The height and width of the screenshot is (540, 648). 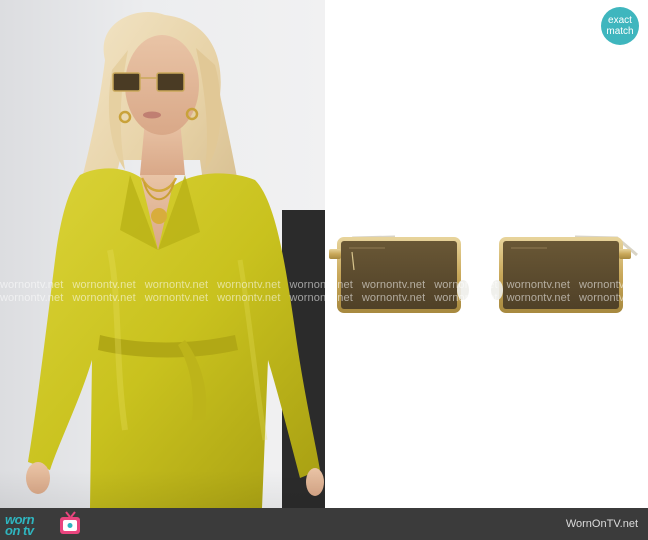 I want to click on tv-icon, so click(x=70, y=522).